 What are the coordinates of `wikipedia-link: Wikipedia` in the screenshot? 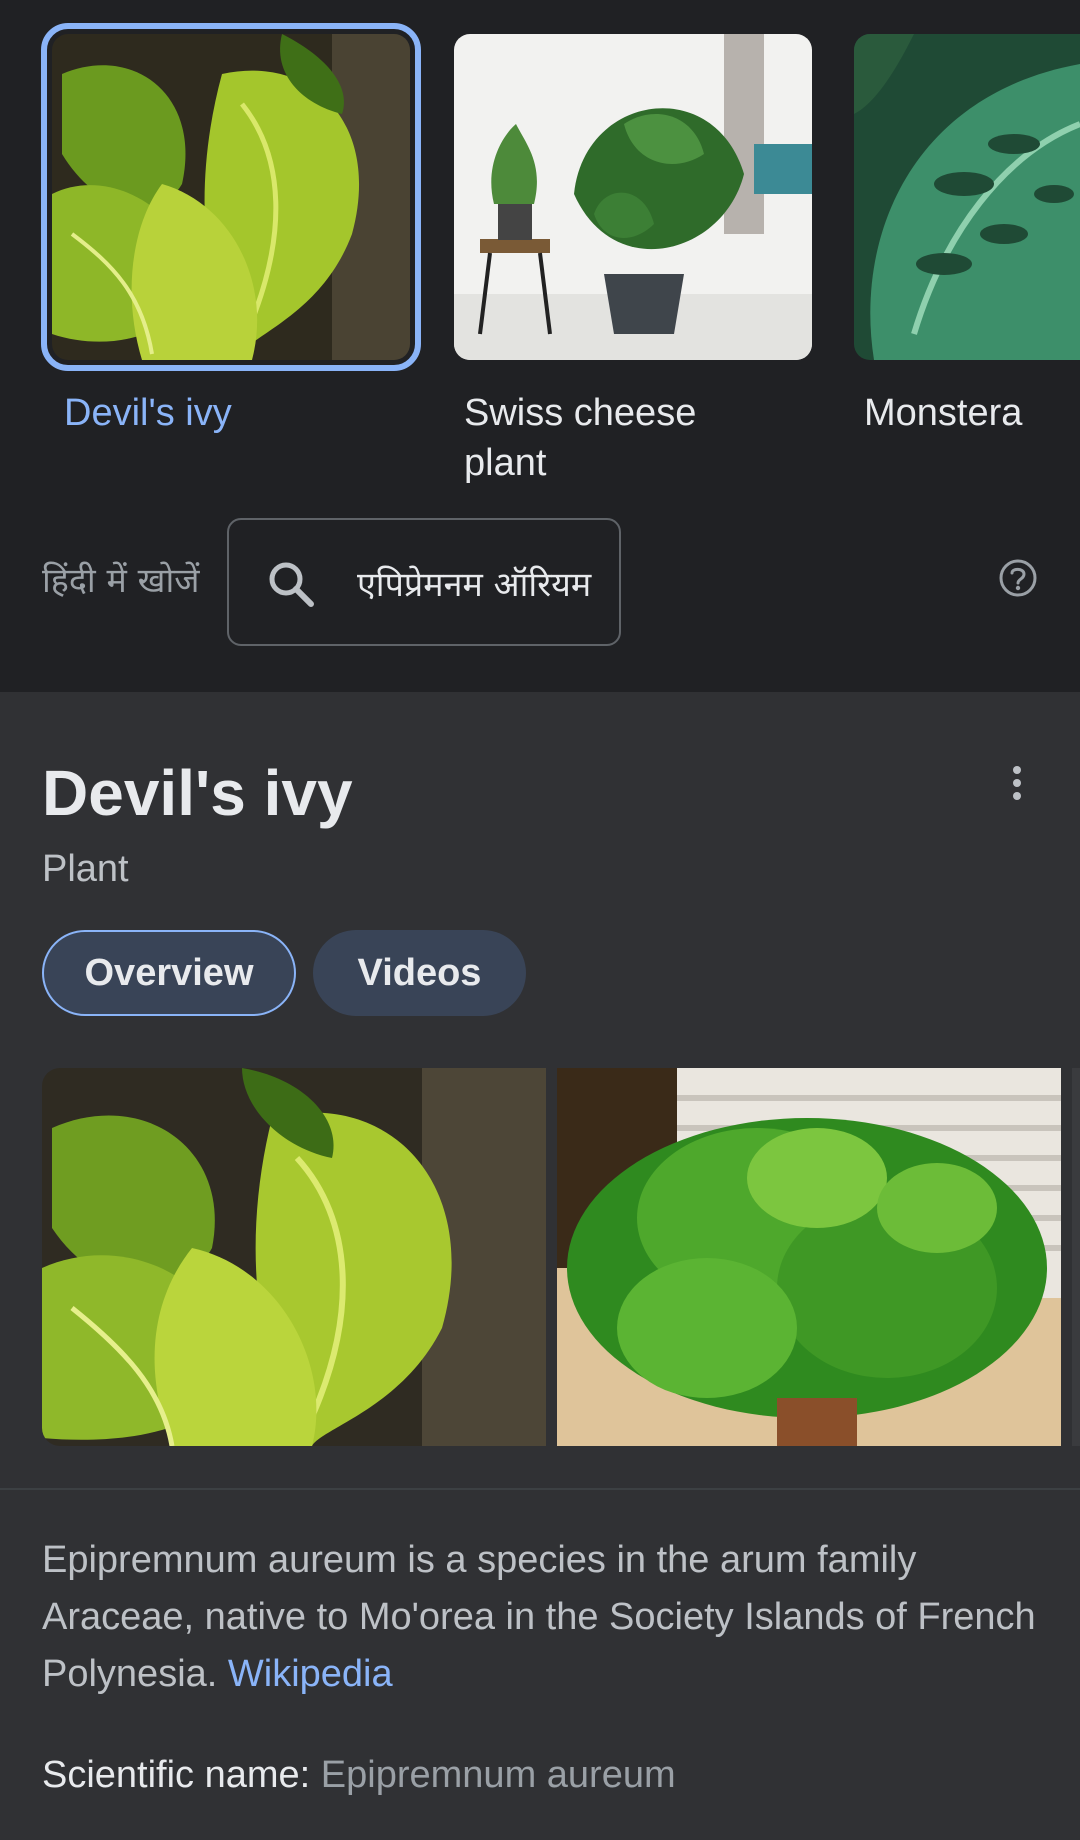 It's located at (310, 1674).